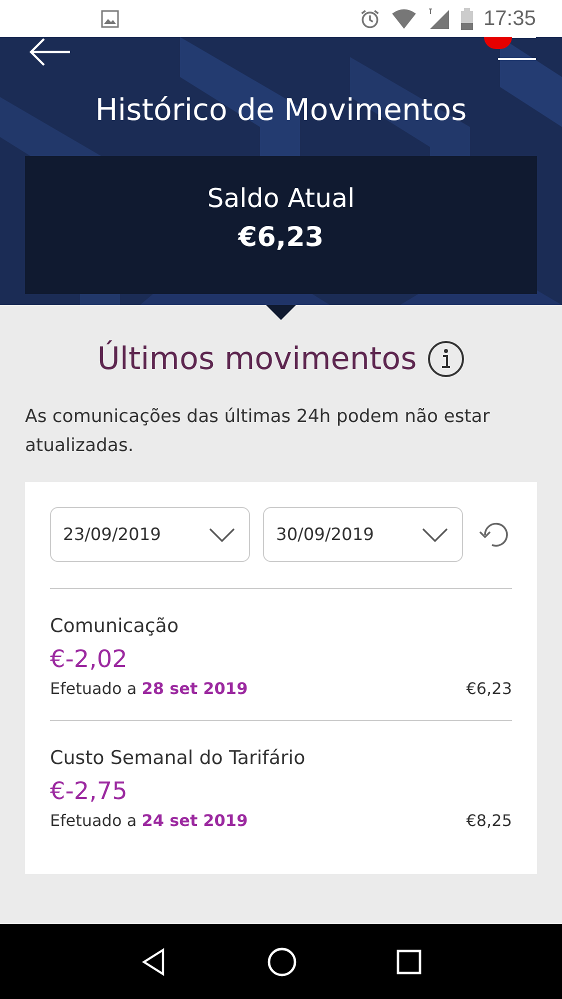 The image size is (562, 999). Describe the element at coordinates (489, 820) in the screenshot. I see `movement-balance: €8,25` at that location.